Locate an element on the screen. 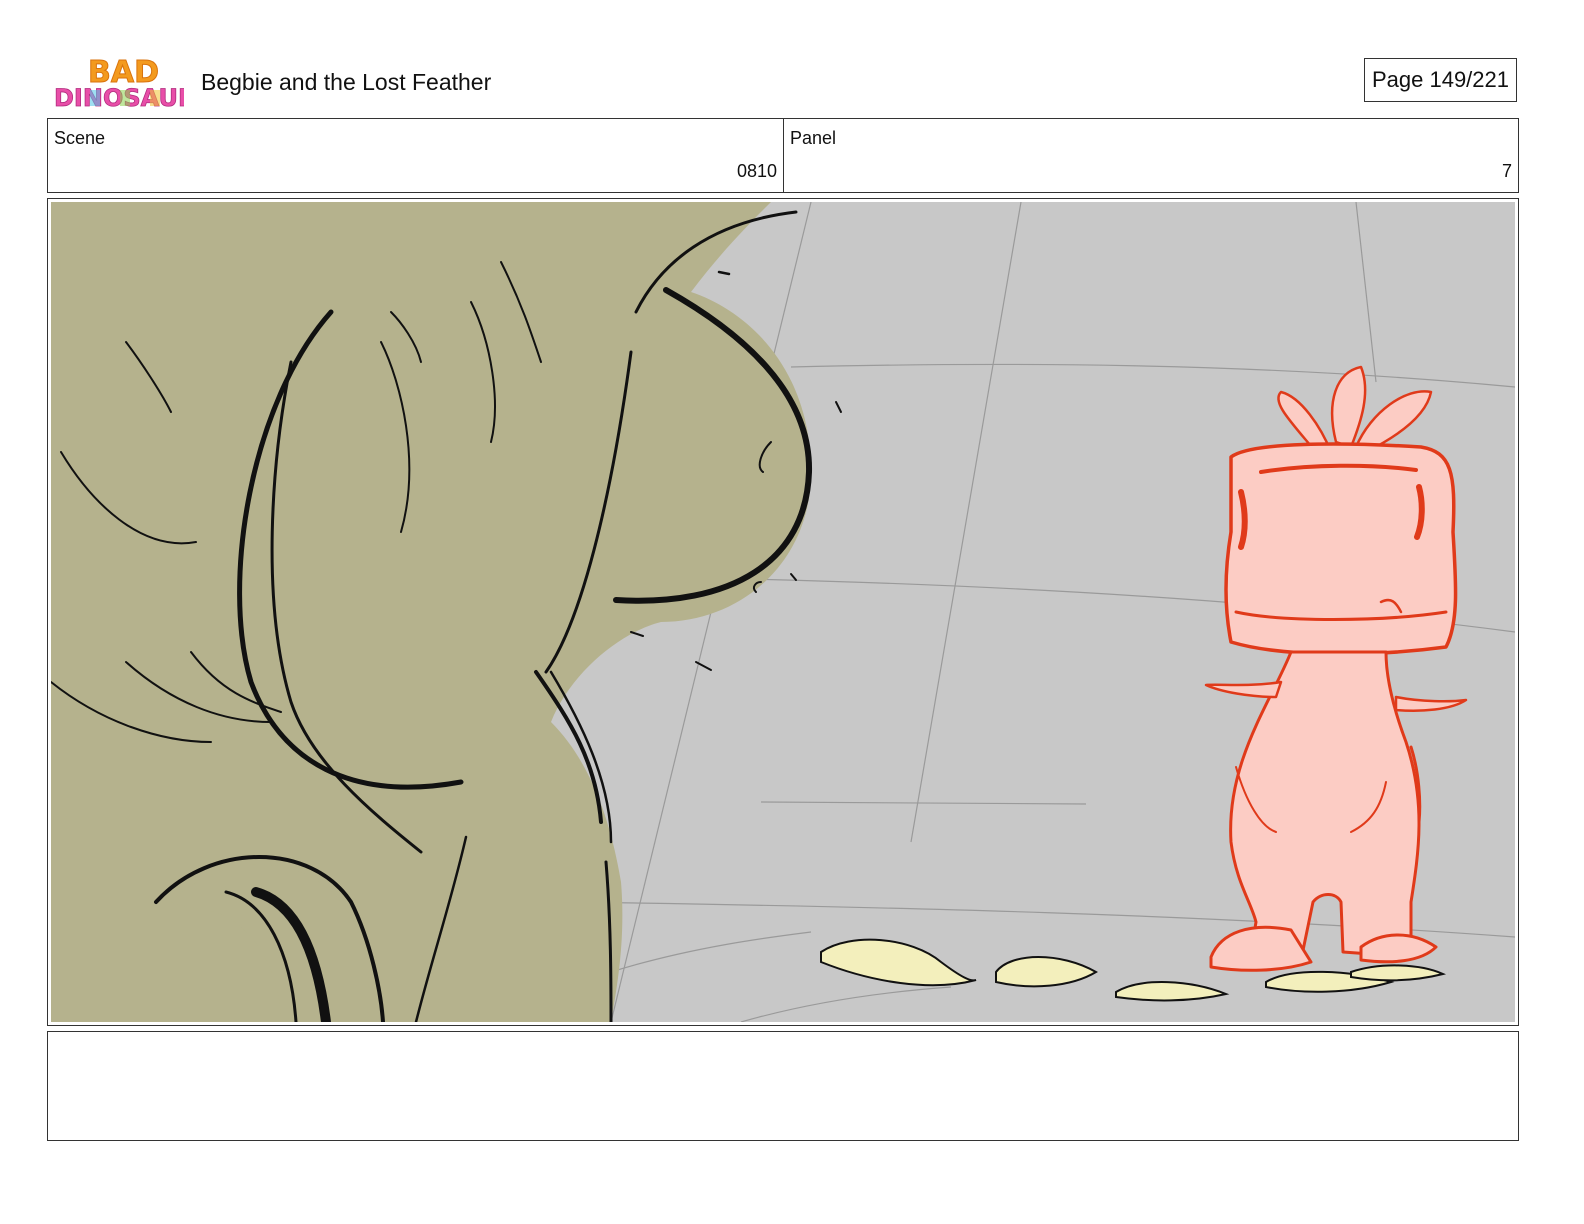 The image size is (1584, 1224). bad-dinosaurs-logo: BAD DINOSAURS is located at coordinates (119, 82).